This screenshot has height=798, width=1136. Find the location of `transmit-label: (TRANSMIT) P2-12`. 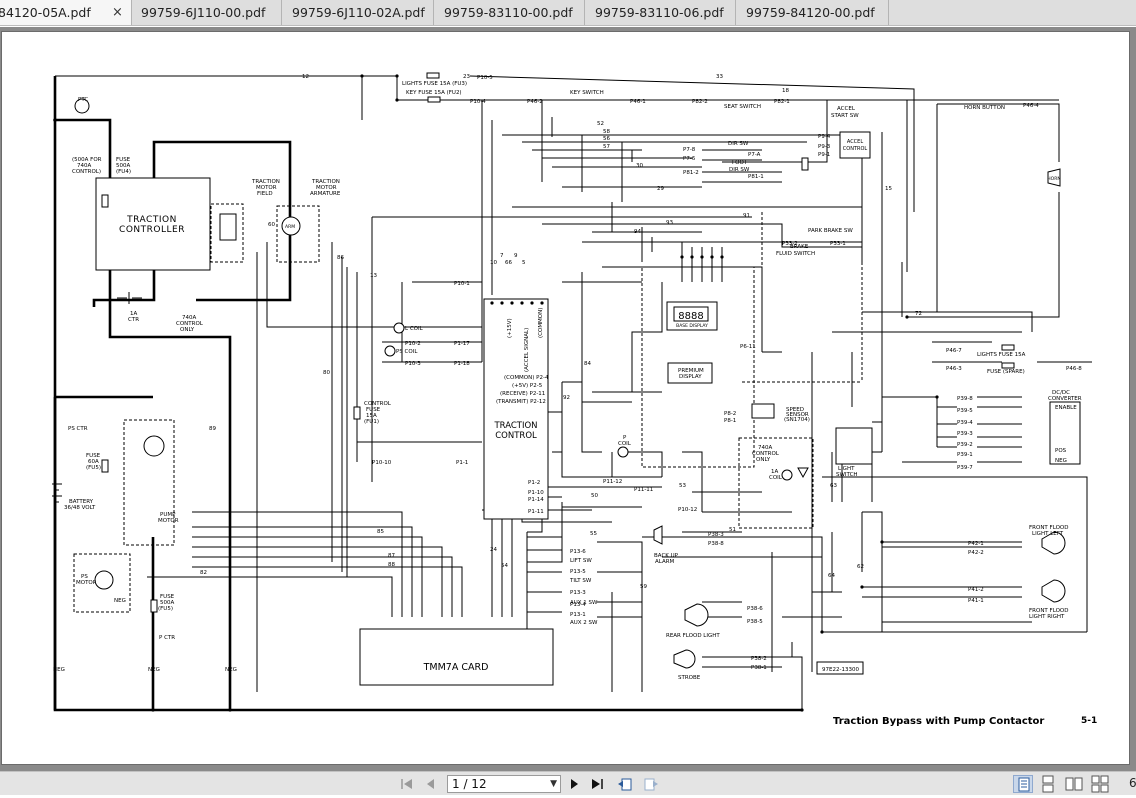

transmit-label: (TRANSMIT) P2-12 is located at coordinates (521, 402).